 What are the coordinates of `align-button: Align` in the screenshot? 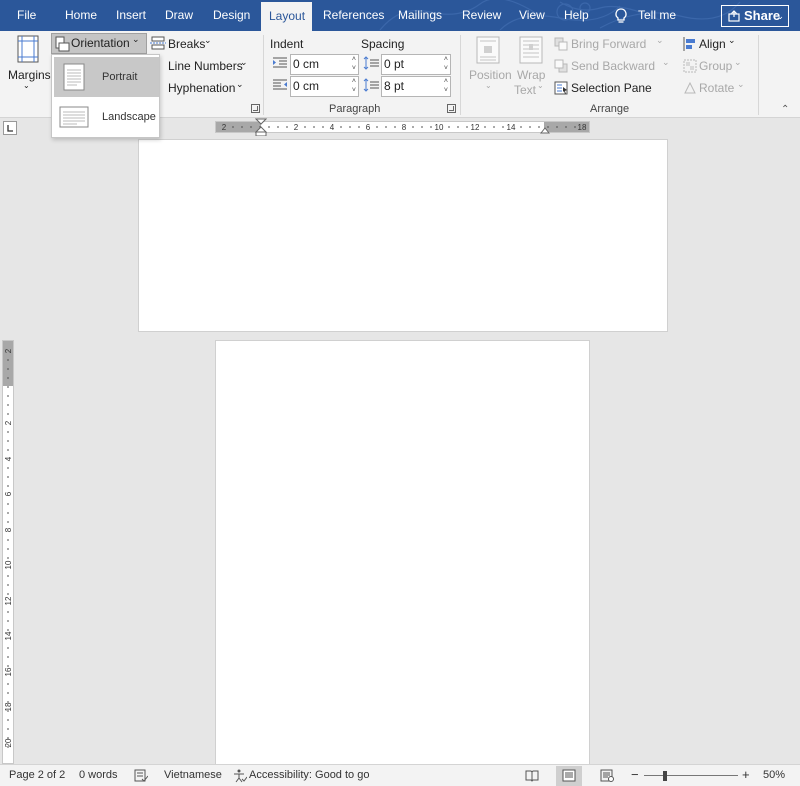 It's located at (712, 44).